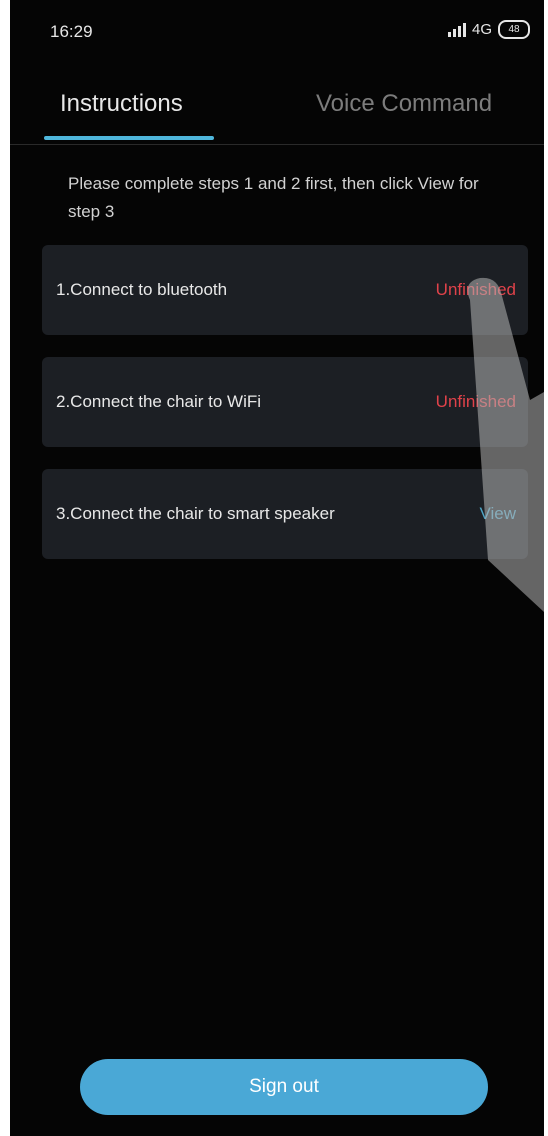 This screenshot has width=548, height=1136. I want to click on status-indicators: 4G 48, so click(488, 29).